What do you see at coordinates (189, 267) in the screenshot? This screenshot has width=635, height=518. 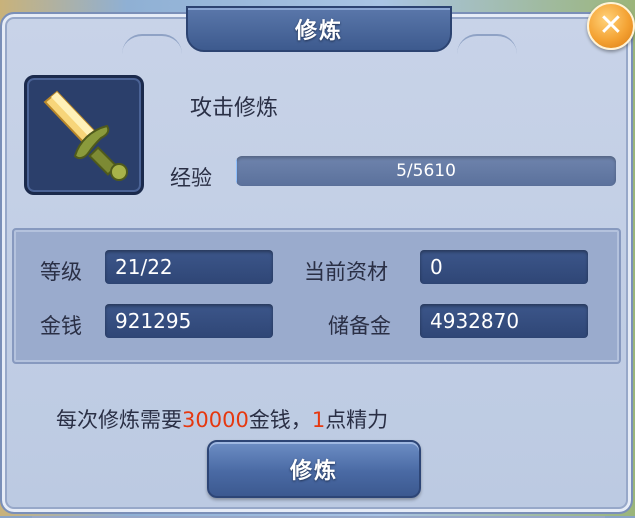 I see `level-value: 21/22` at bounding box center [189, 267].